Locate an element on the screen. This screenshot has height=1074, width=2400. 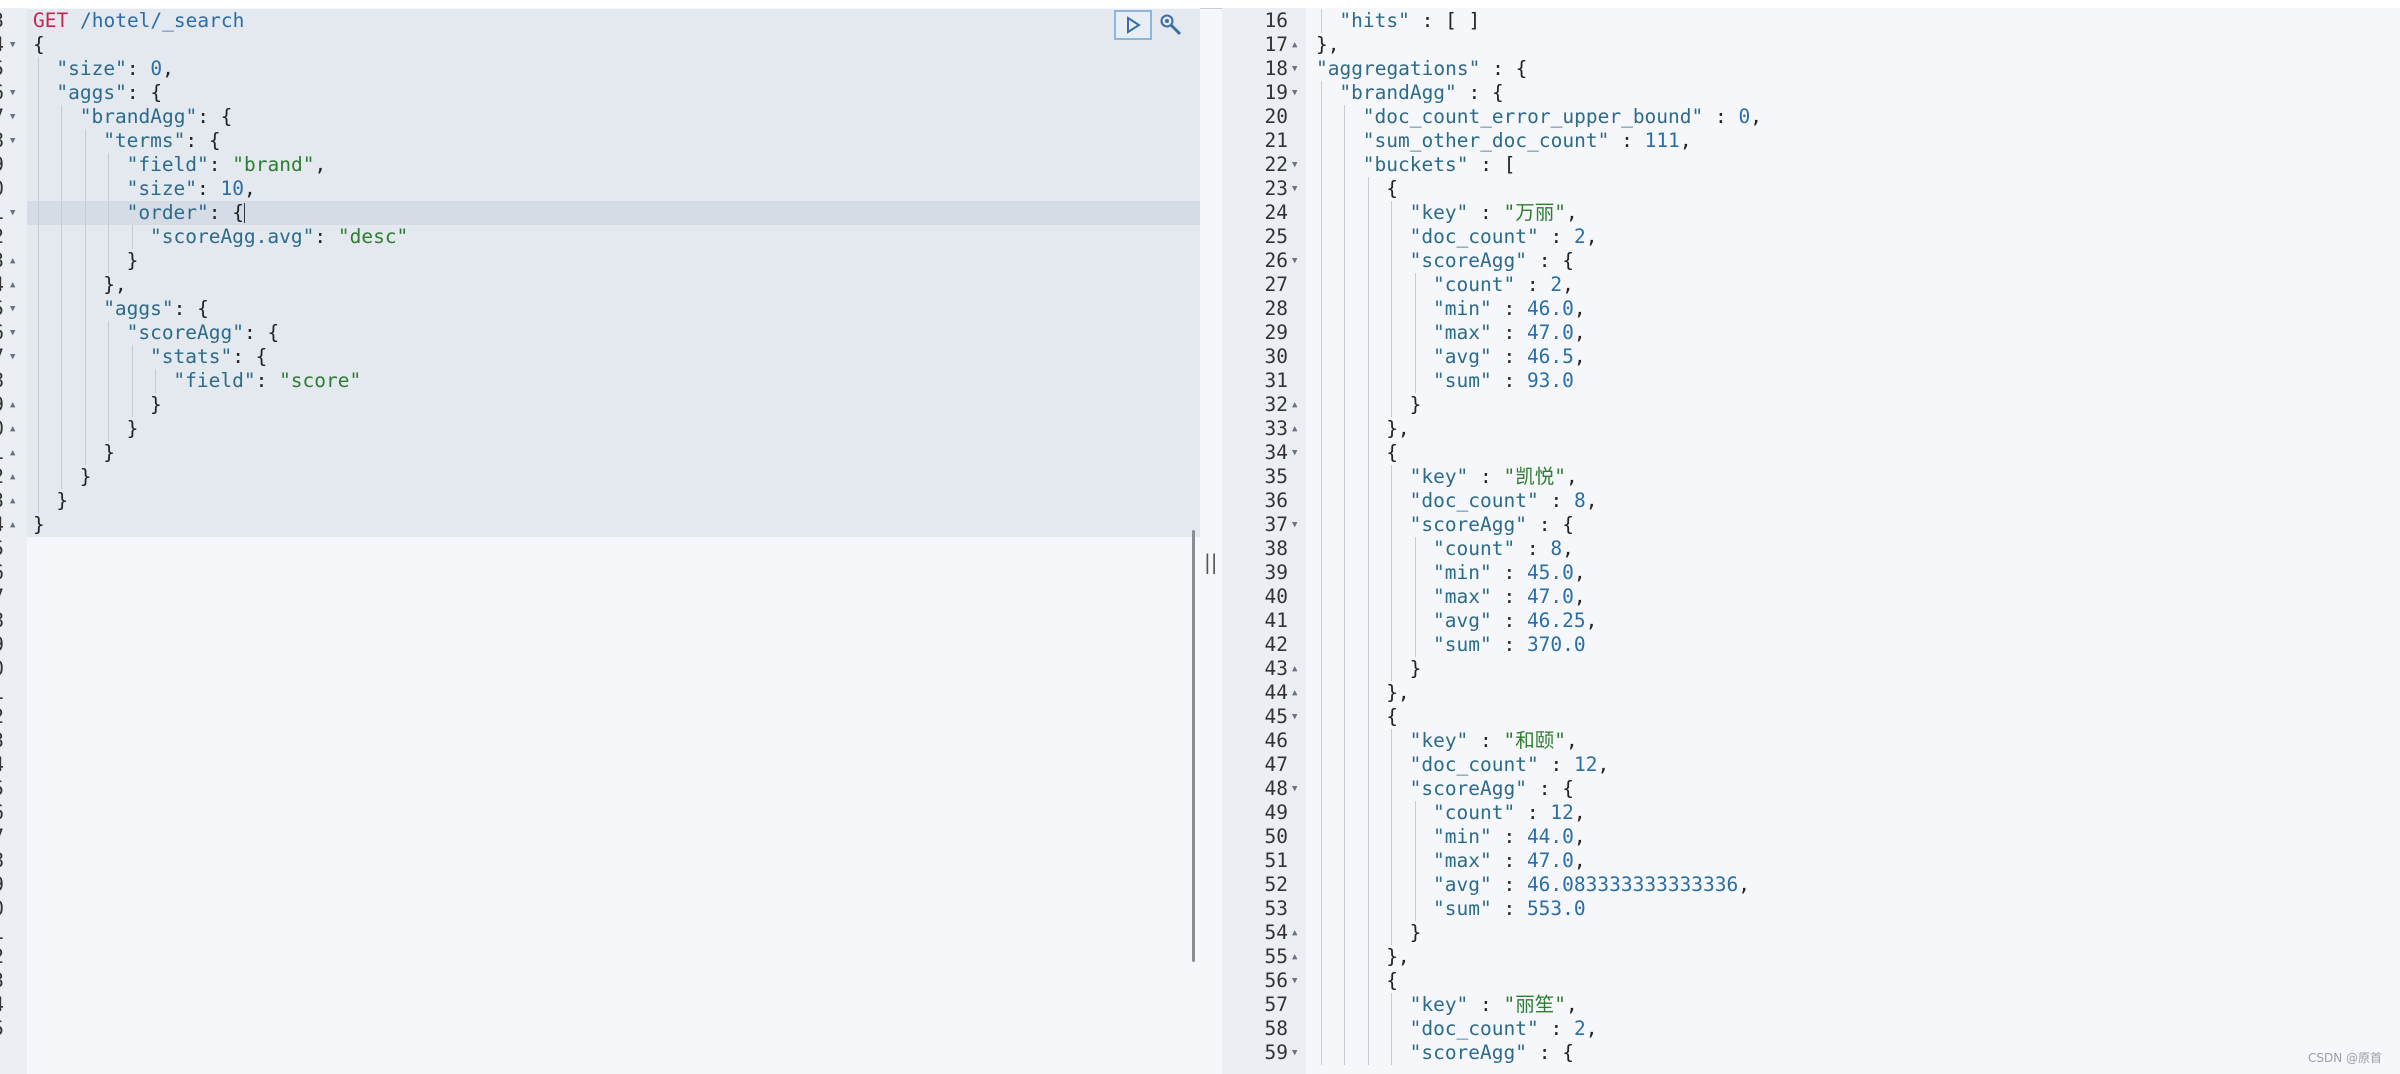
line-number: 7 is located at coordinates (2, 597).